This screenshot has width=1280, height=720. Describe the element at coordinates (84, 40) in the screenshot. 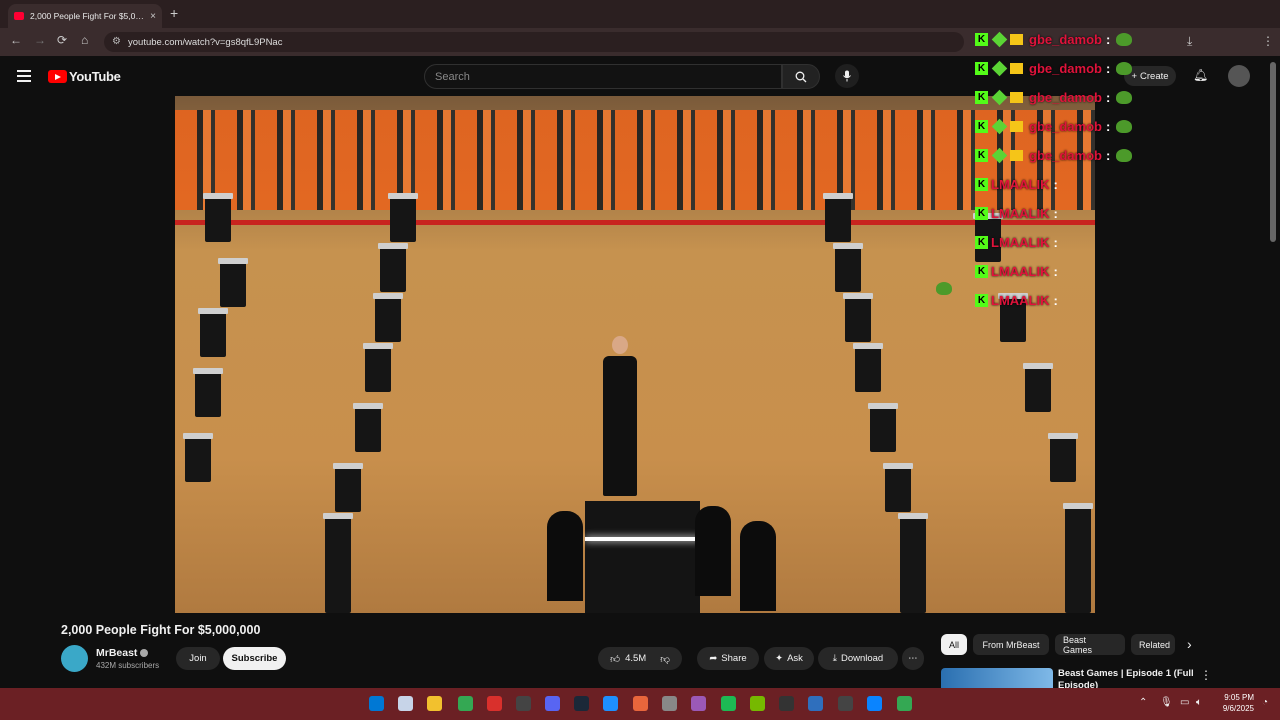

I see `home-icon: ⌂` at that location.